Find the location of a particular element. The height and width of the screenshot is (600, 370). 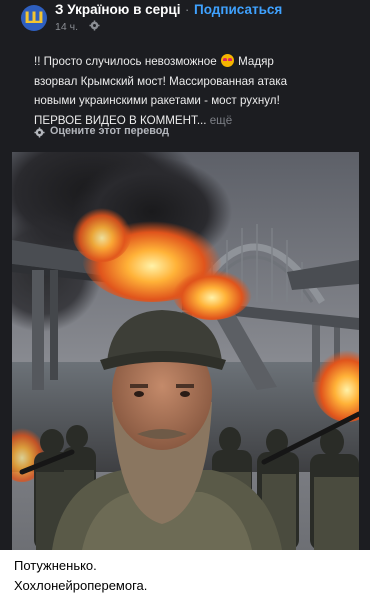

message-line: !! Просто случилось невозможное Мадяр is located at coordinates (154, 61).